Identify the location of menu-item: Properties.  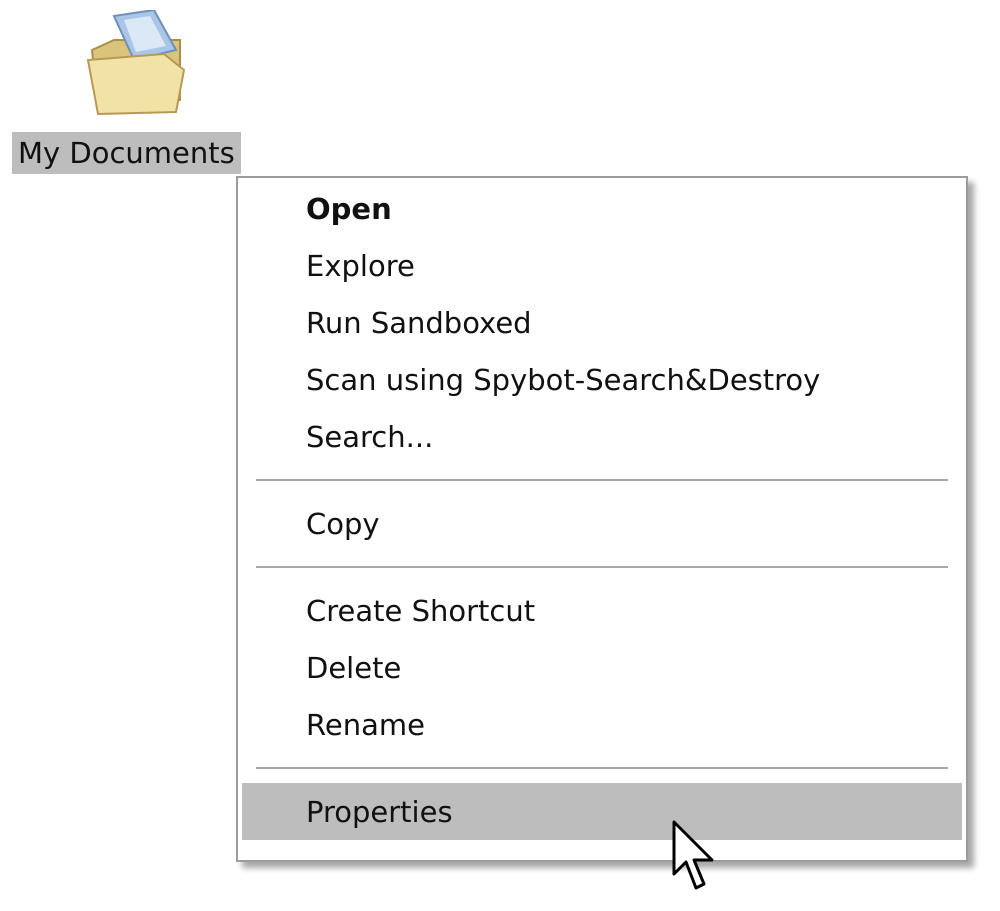
(602, 811).